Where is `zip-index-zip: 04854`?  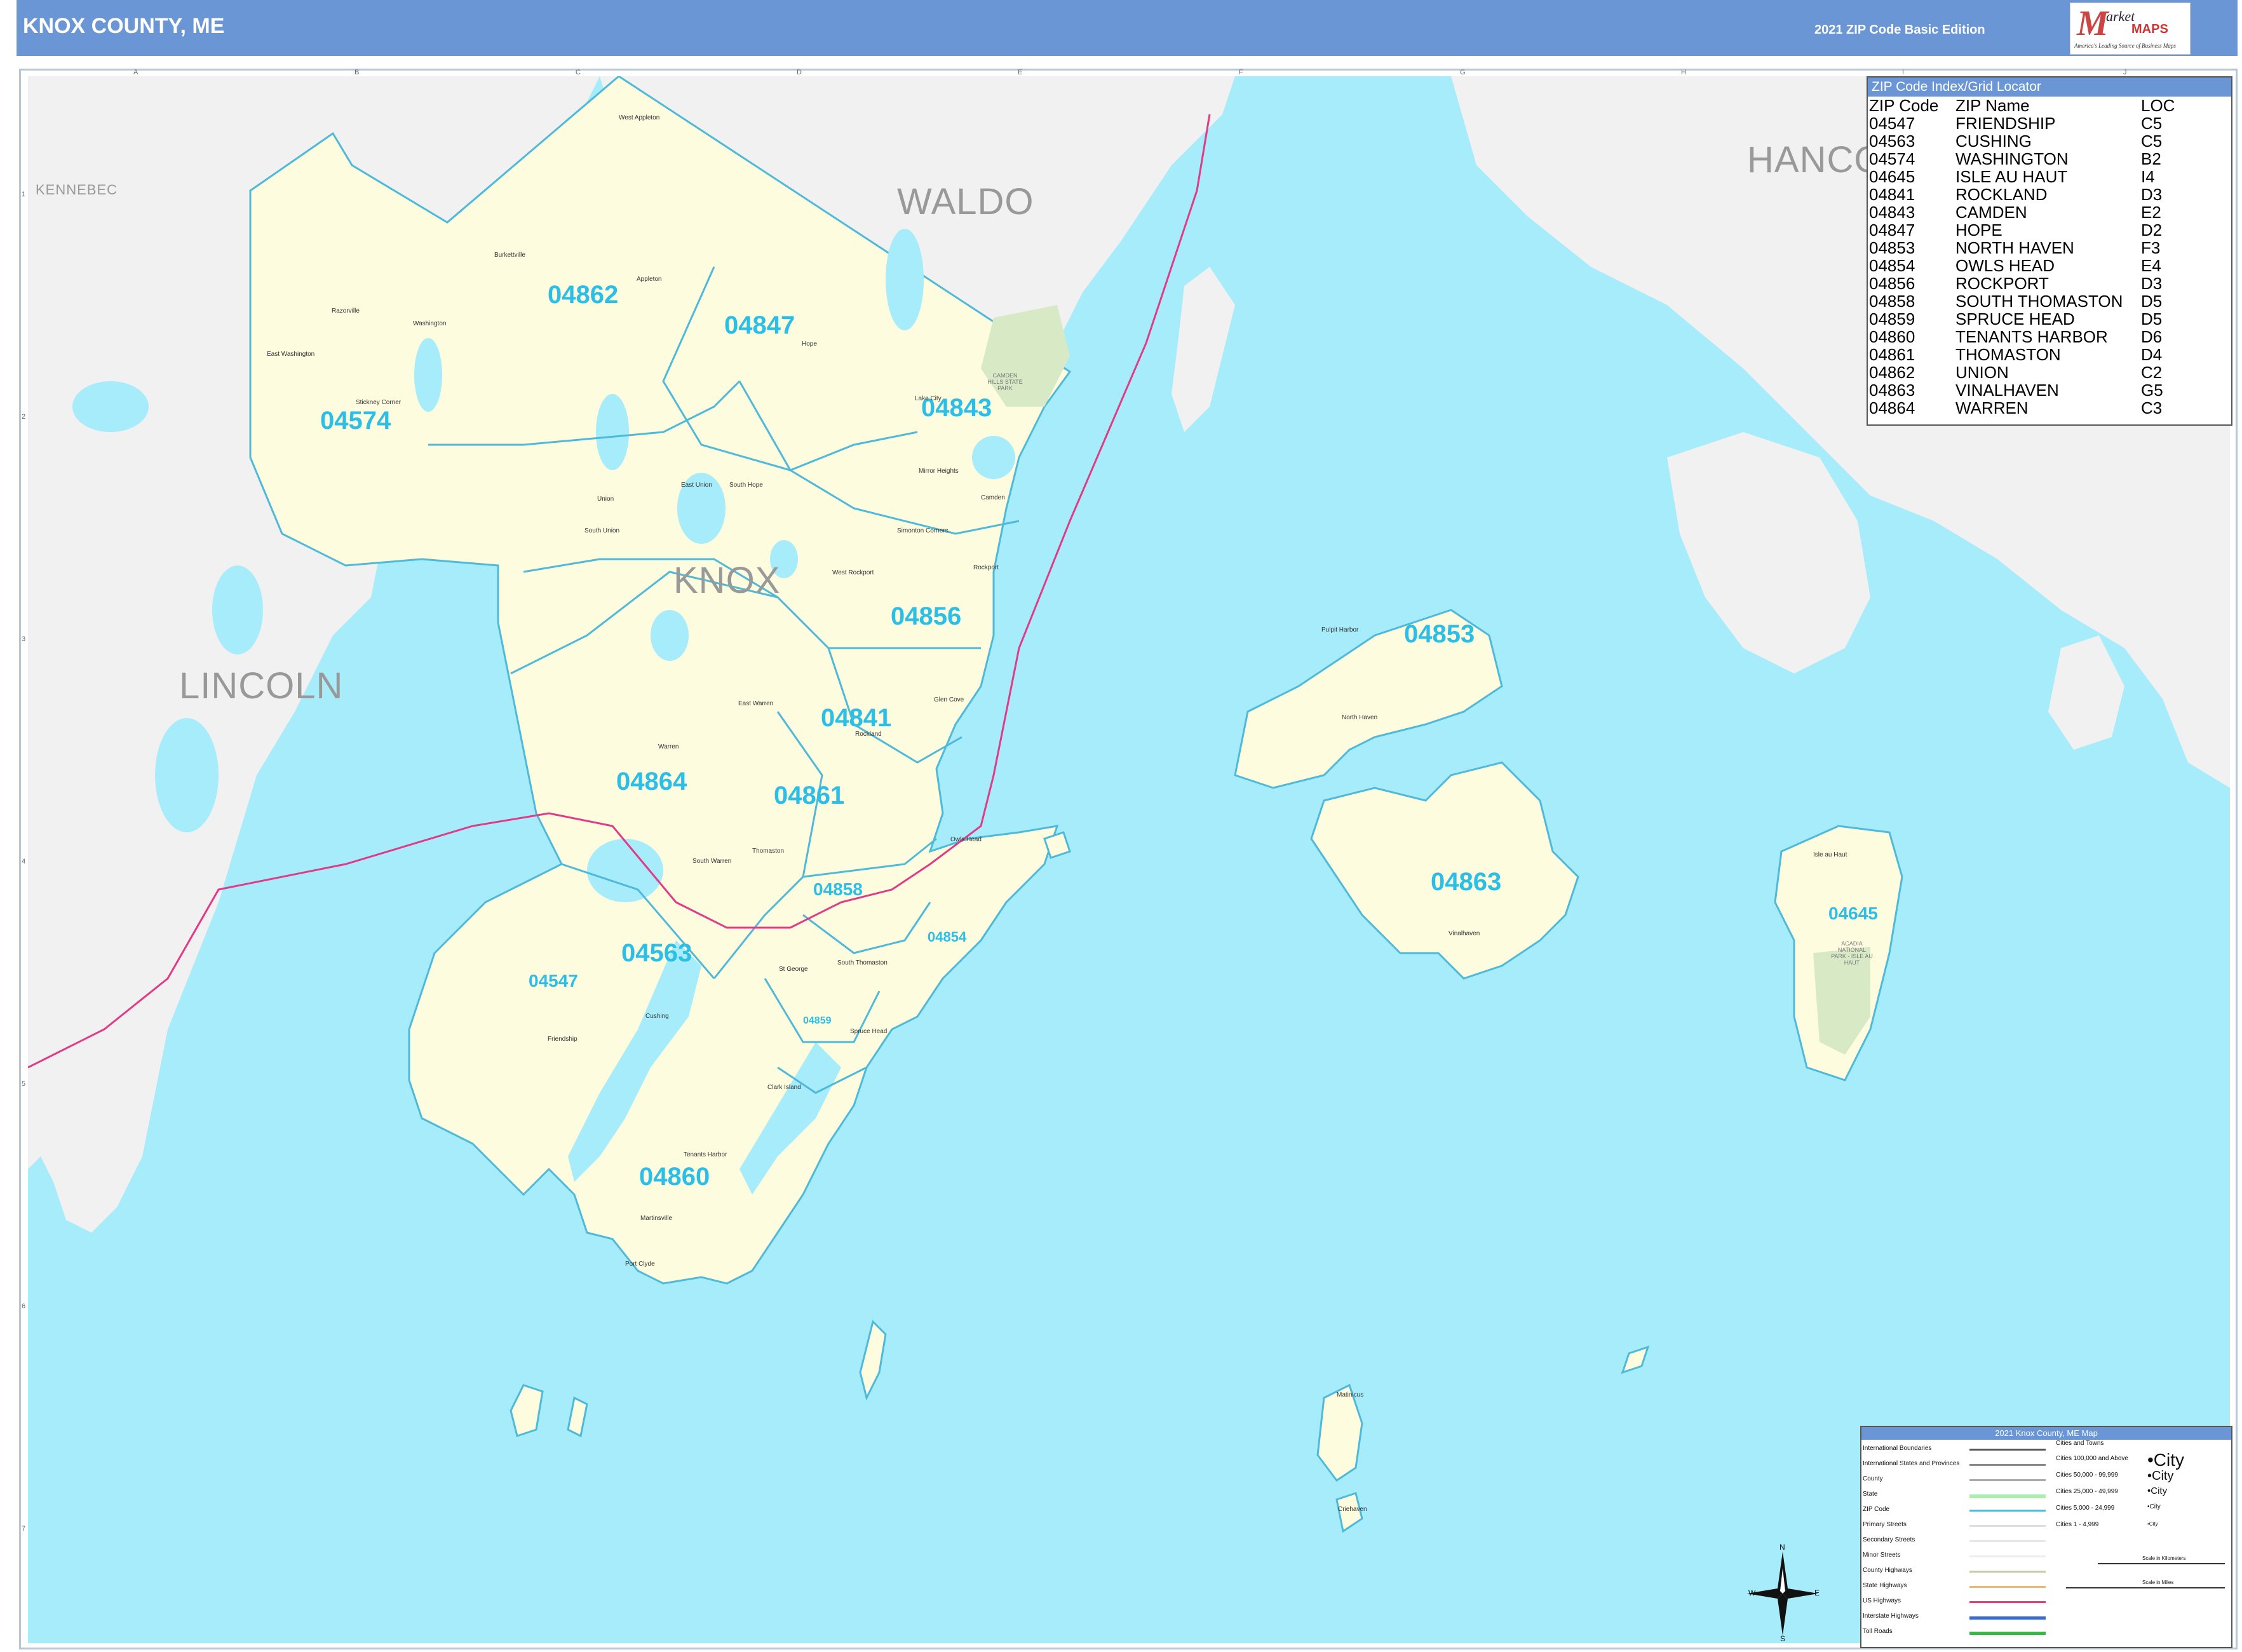
zip-index-zip: 04854 is located at coordinates (1892, 265).